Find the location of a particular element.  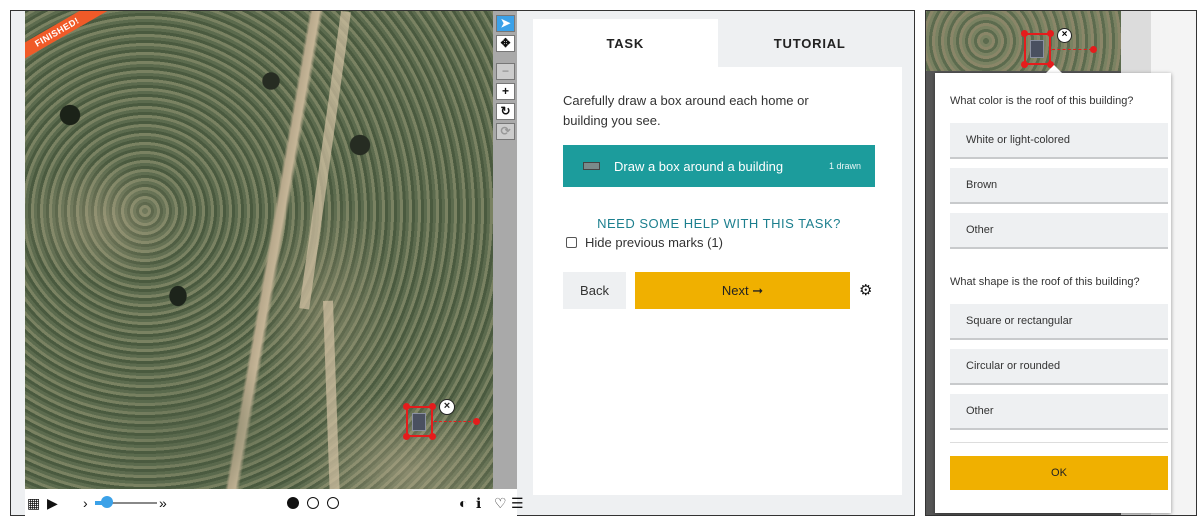

reset-view-button: ⟳ is located at coordinates (505, 131).